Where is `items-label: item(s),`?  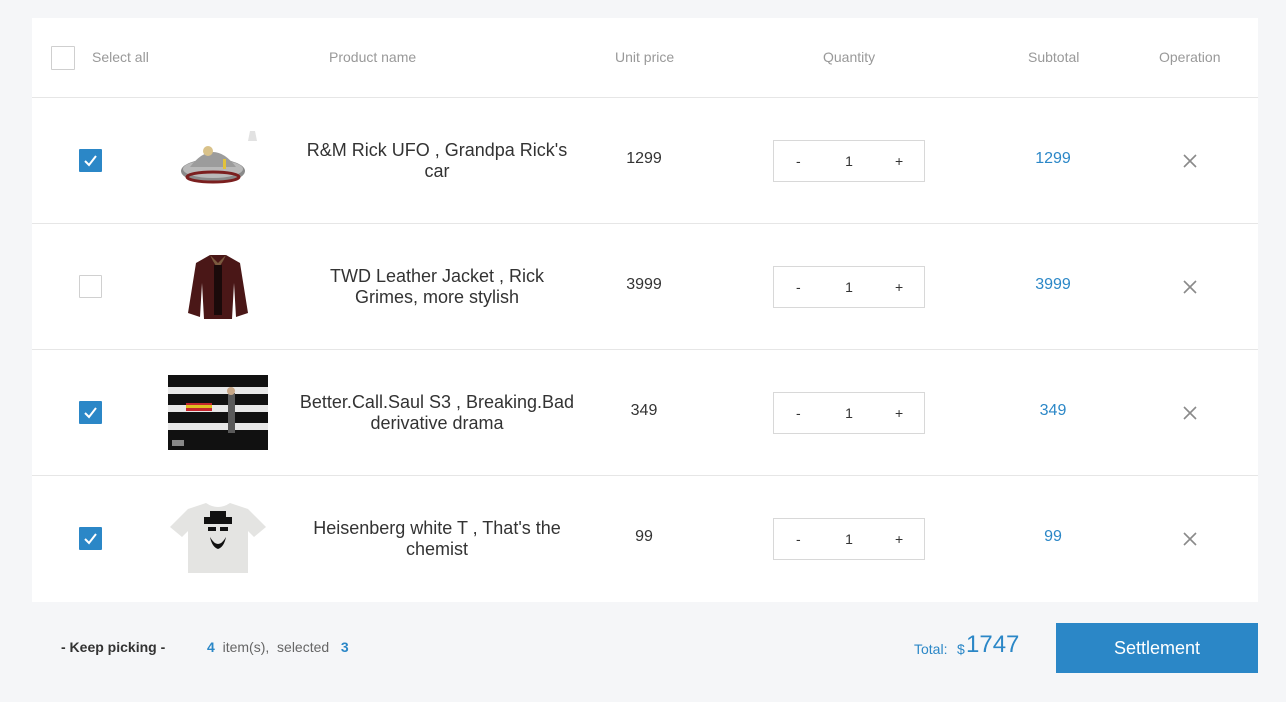 items-label: item(s), is located at coordinates (246, 647).